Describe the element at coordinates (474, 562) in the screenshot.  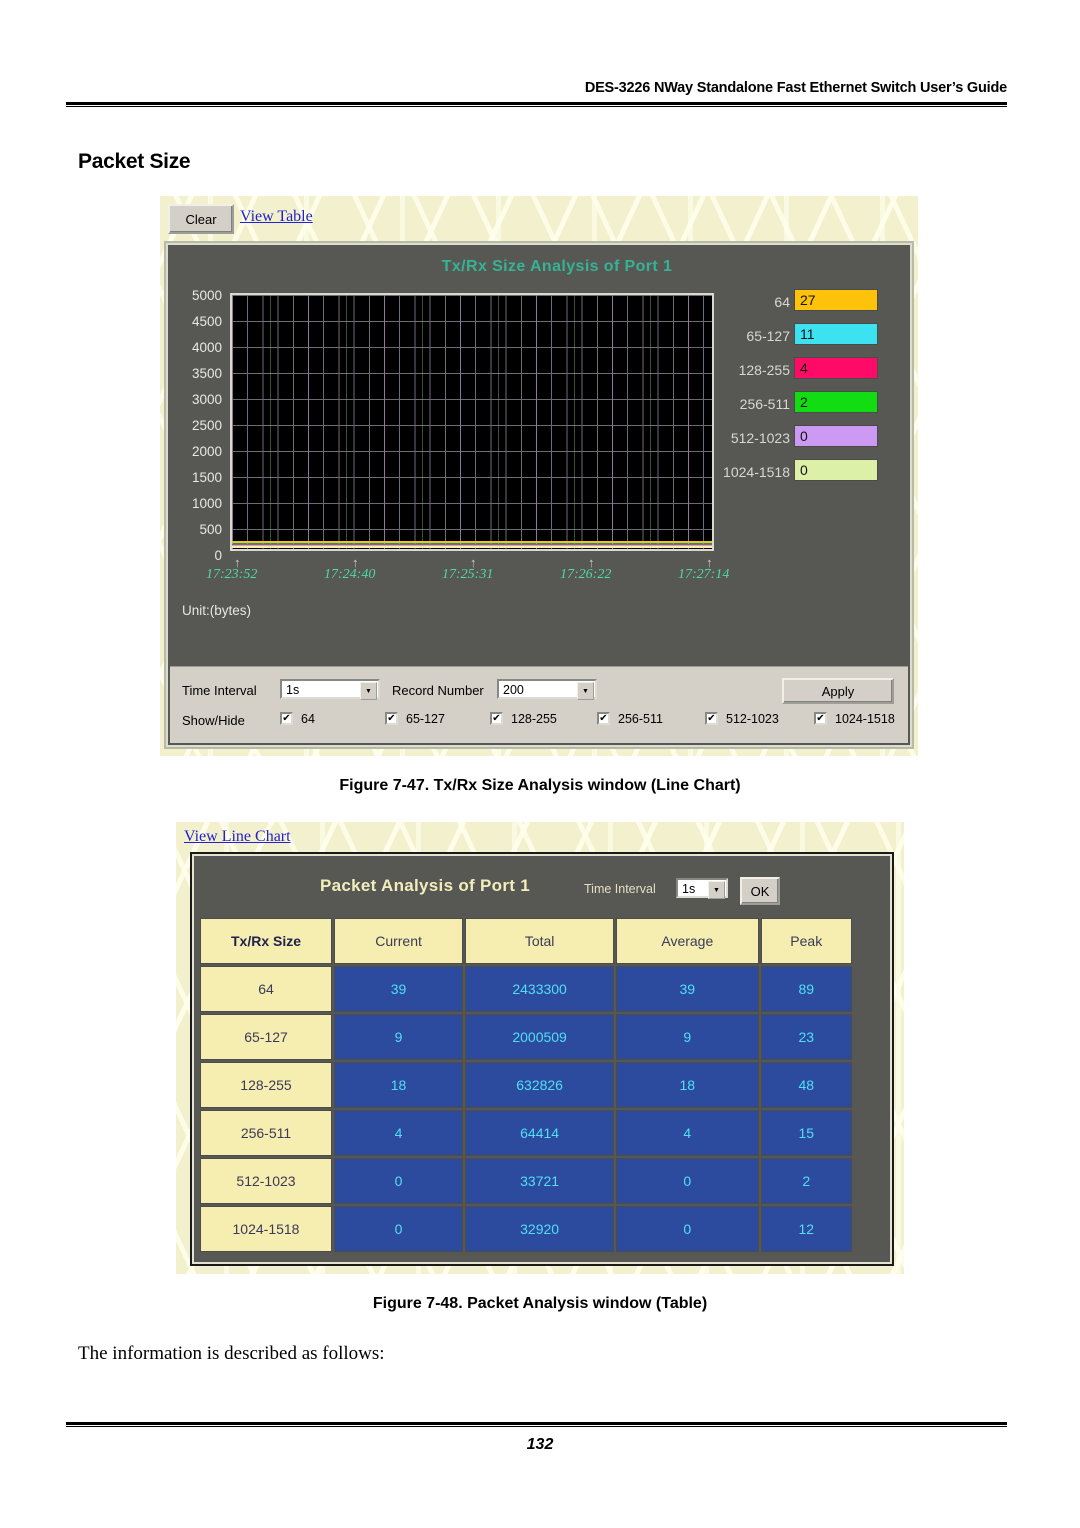
I see `x-axis-ticks: ↑ ↑ ↑ ↑ ↑` at that location.